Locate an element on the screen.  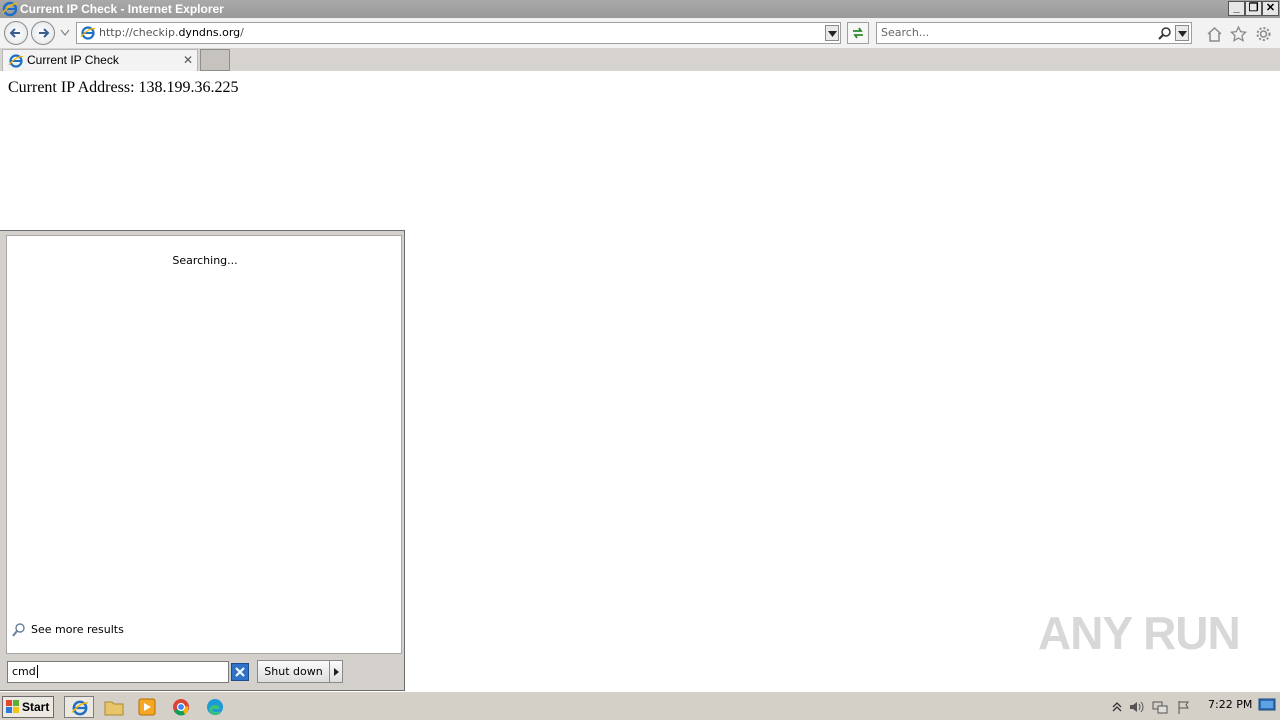
close-button: ✕ is located at coordinates (1270, 8).